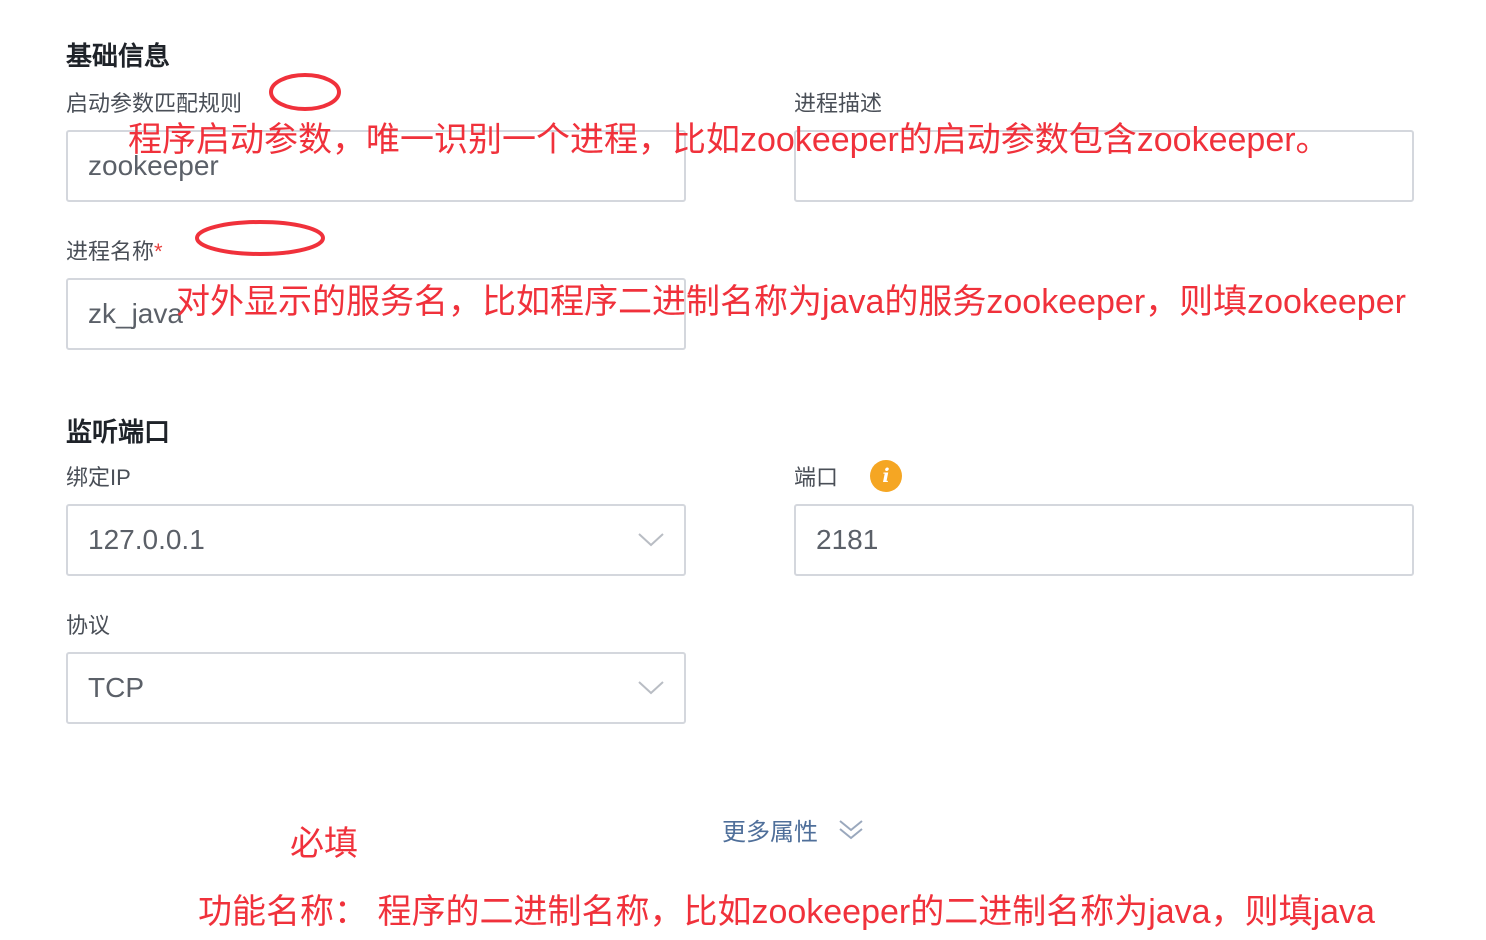 The width and height of the screenshot is (1486, 940). I want to click on annotation-required-note: 必填, so click(324, 844).